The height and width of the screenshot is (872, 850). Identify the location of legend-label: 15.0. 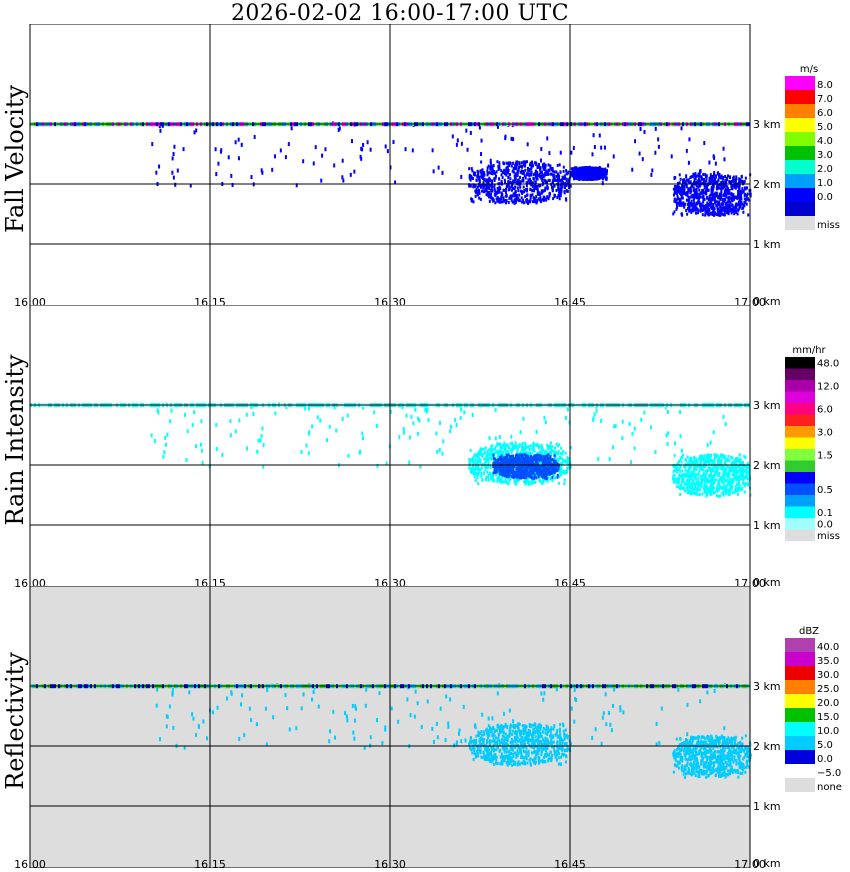
(828, 717).